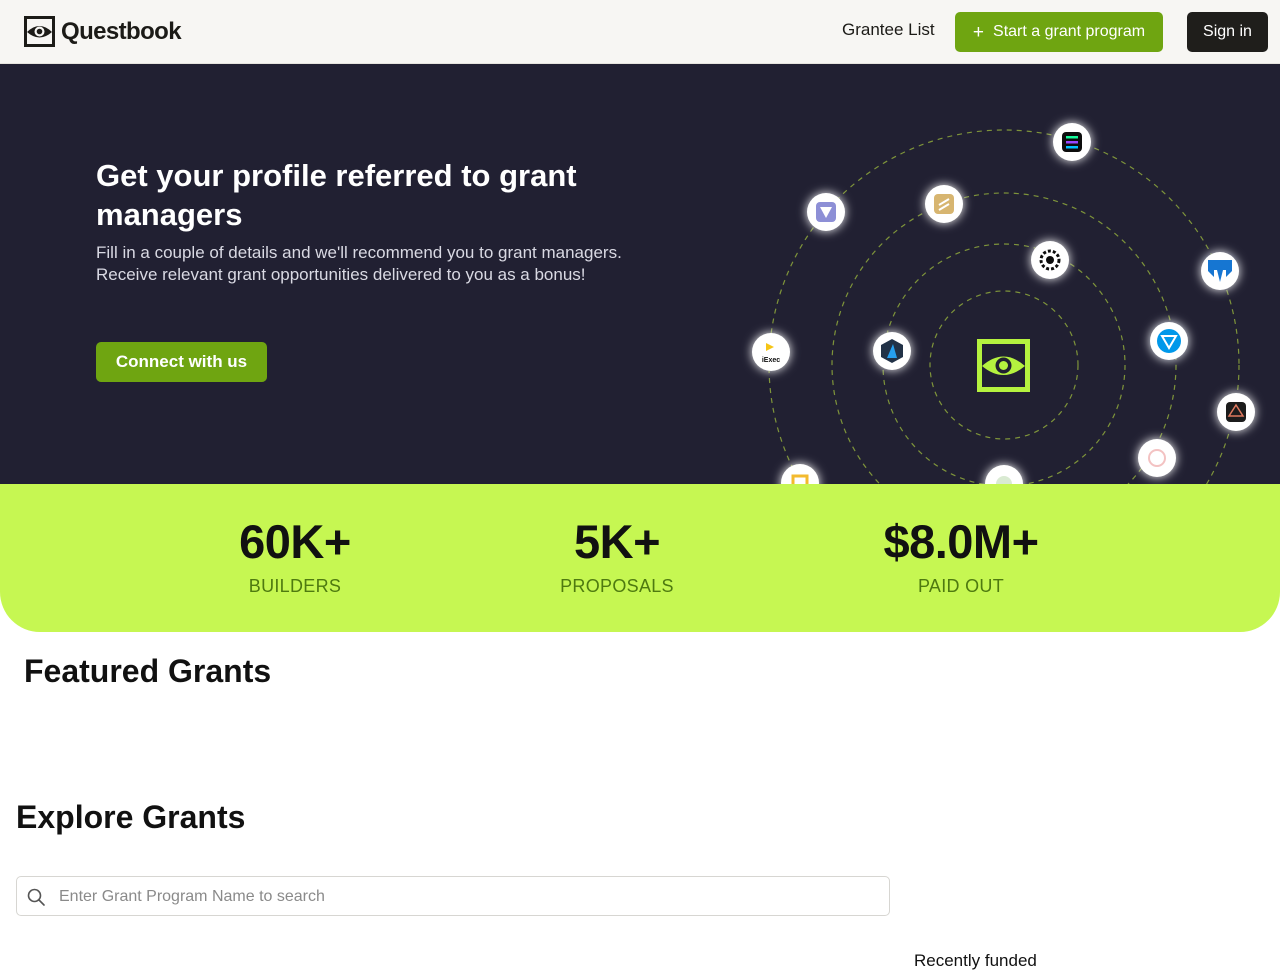 Image resolution: width=1280 pixels, height=971 pixels. Describe the element at coordinates (1157, 458) in the screenshot. I see `ai-icon` at that location.